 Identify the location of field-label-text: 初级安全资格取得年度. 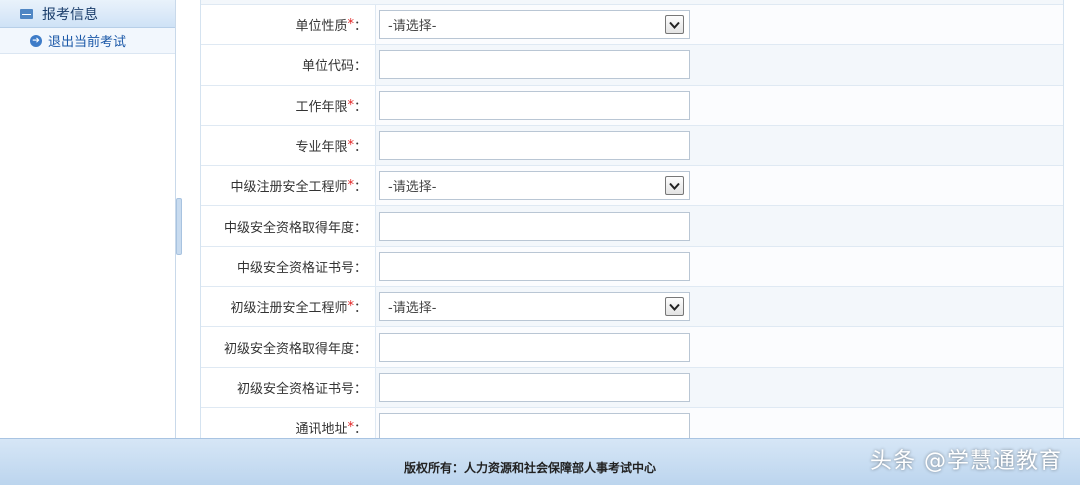
(288, 349).